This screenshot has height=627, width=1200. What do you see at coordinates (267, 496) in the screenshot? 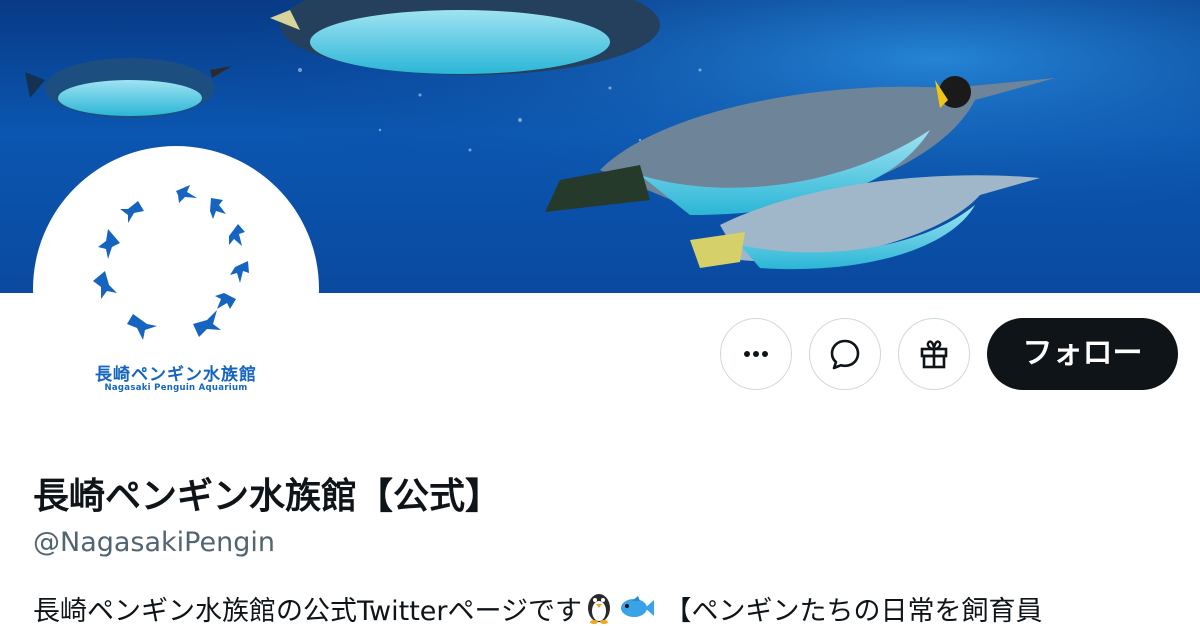
I see `profile-display-name: 長崎ペンギン水族館【公式】` at bounding box center [267, 496].